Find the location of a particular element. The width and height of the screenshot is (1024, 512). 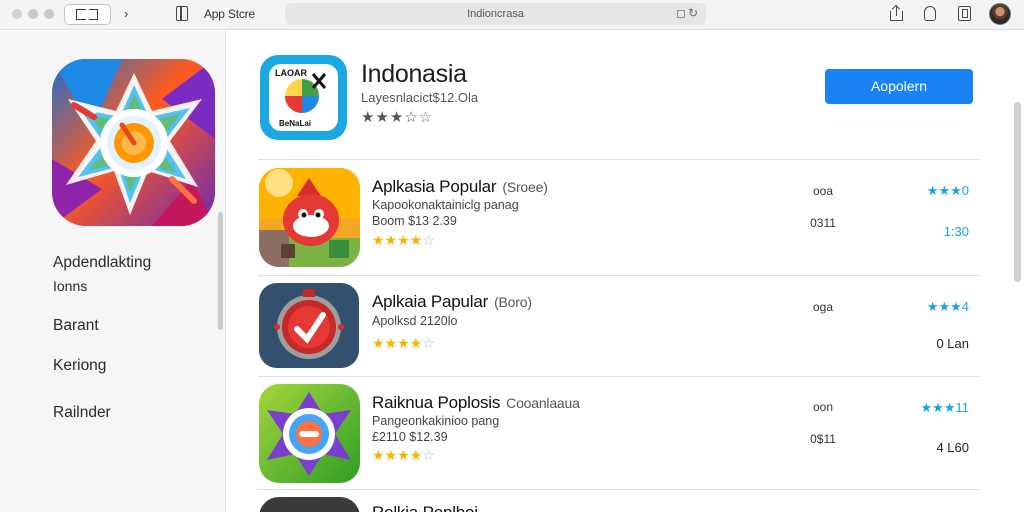

tabs-overview-icon is located at coordinates (964, 13).